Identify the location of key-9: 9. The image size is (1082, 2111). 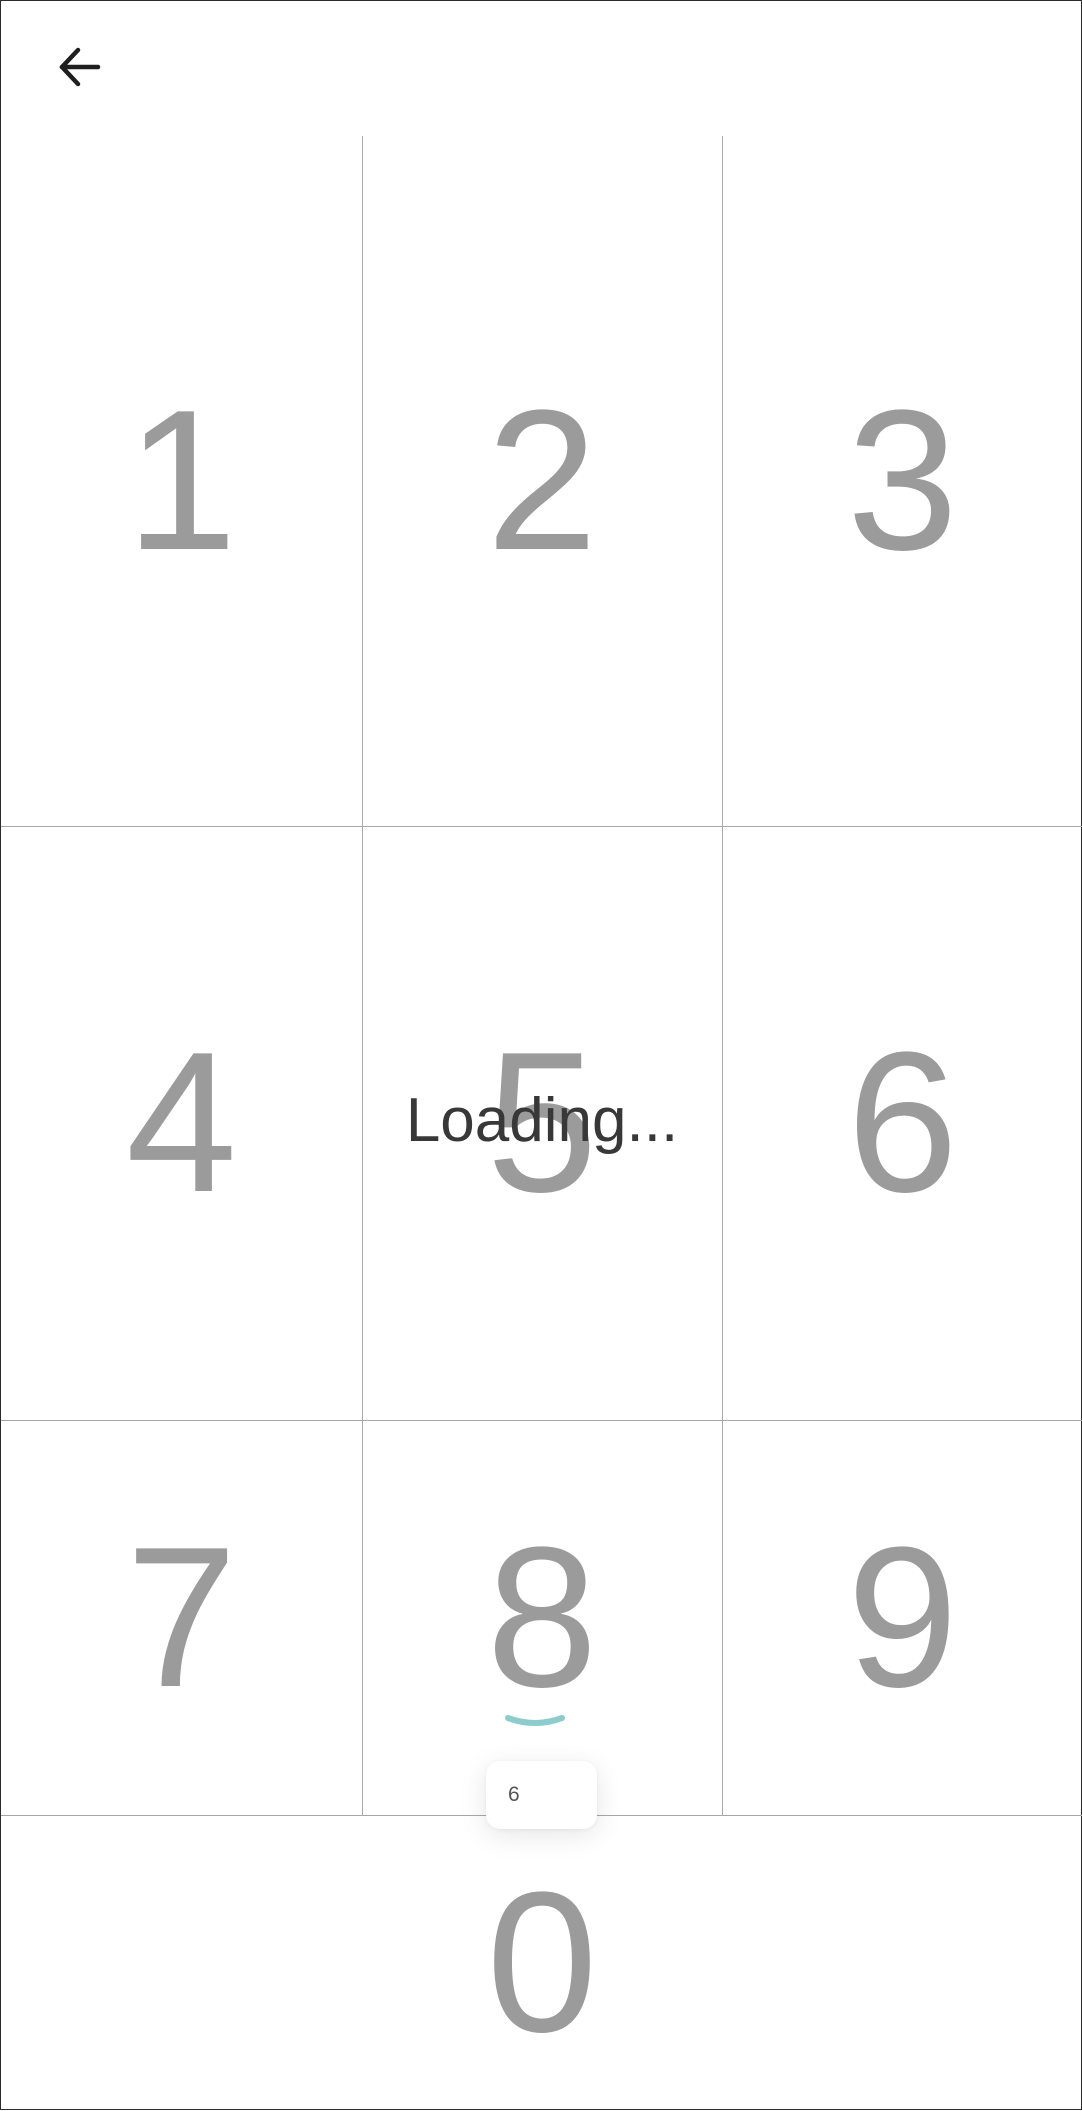
(902, 1617).